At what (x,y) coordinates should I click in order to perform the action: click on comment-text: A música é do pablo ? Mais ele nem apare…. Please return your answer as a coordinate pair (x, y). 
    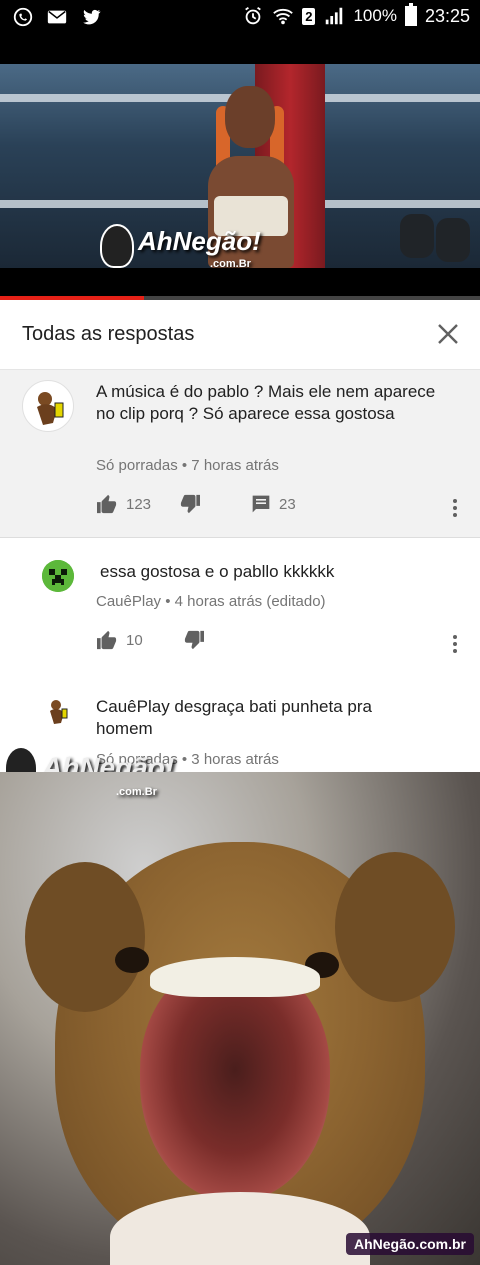
    Looking at the image, I should click on (266, 402).